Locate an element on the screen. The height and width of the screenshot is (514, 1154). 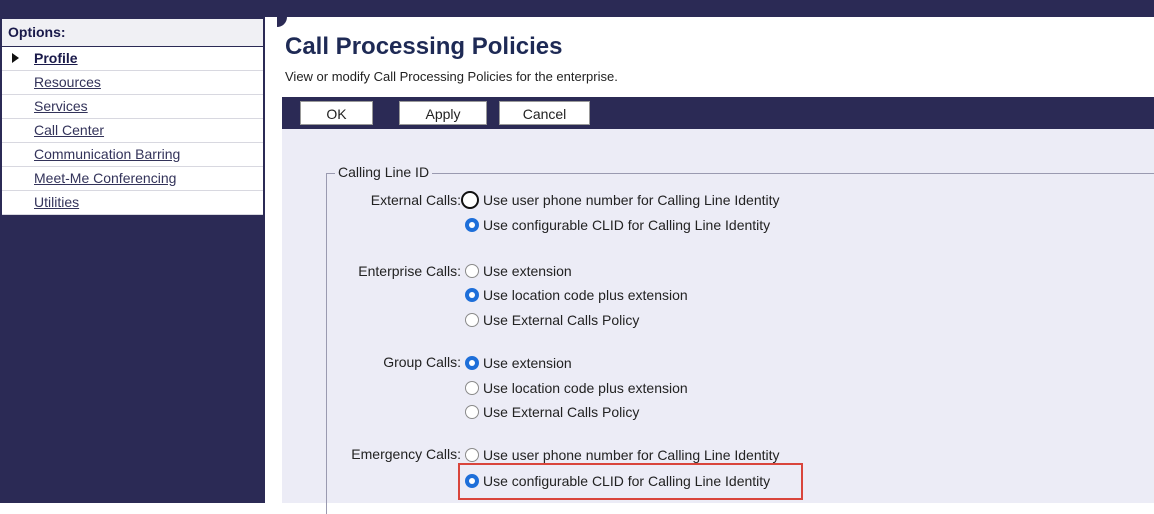
sidebar-item-label: Meet-Me Conferencing is located at coordinates (105, 178).